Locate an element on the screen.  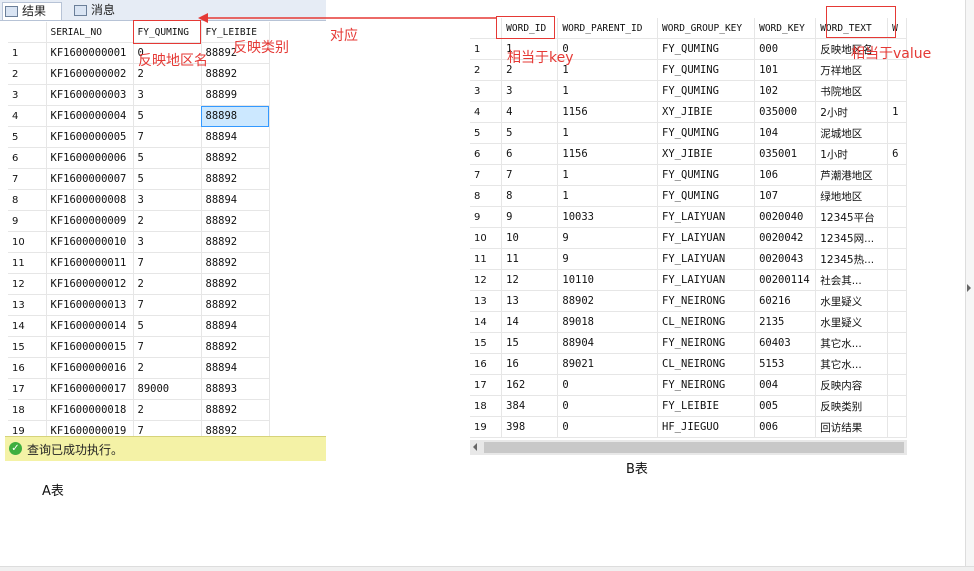
serial-no-cell: KF1600000011 is located at coordinates (90, 263).